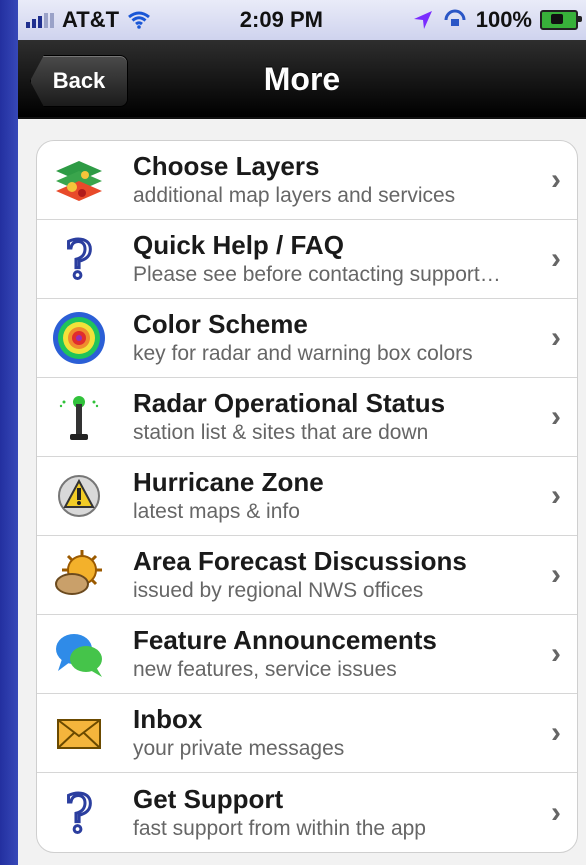  I want to click on menu-item-title: Hurricane Zone, so click(228, 482).